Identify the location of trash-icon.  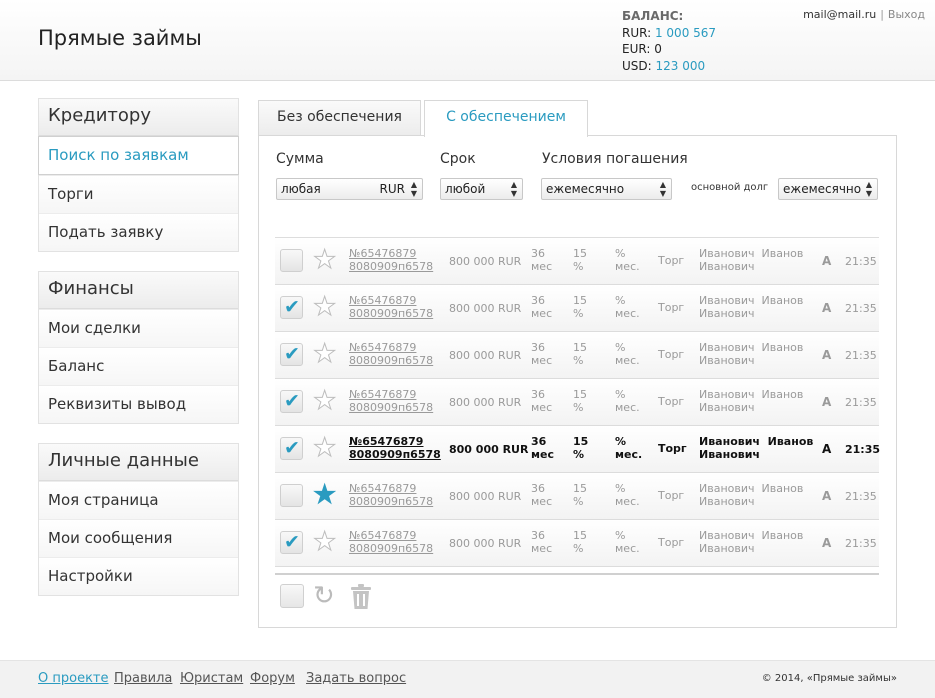
(361, 597).